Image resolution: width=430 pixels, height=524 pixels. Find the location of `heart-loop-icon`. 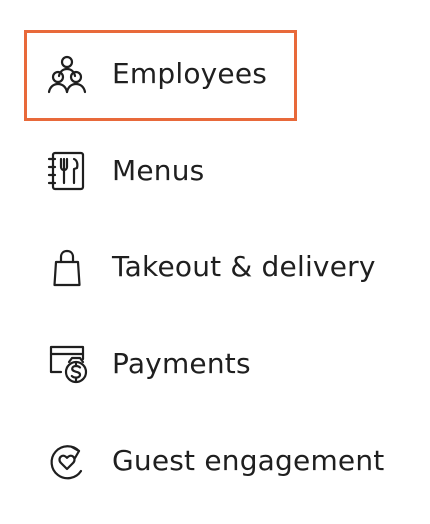

heart-loop-icon is located at coordinates (67, 461).